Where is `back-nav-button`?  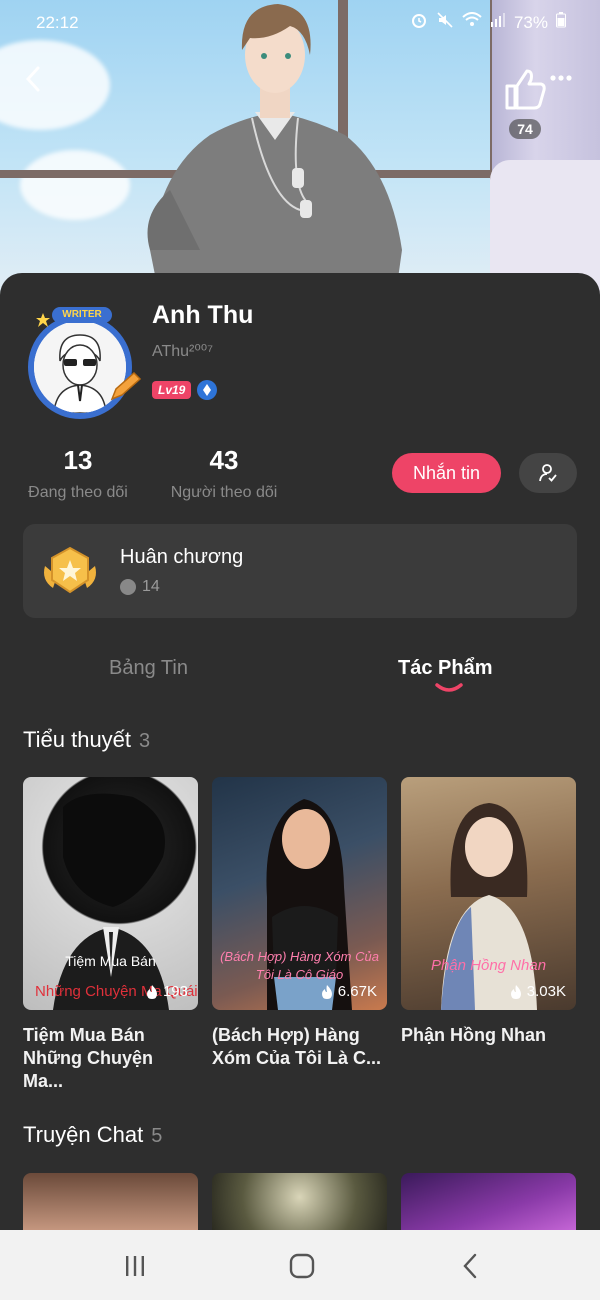 back-nav-button is located at coordinates (471, 1266).